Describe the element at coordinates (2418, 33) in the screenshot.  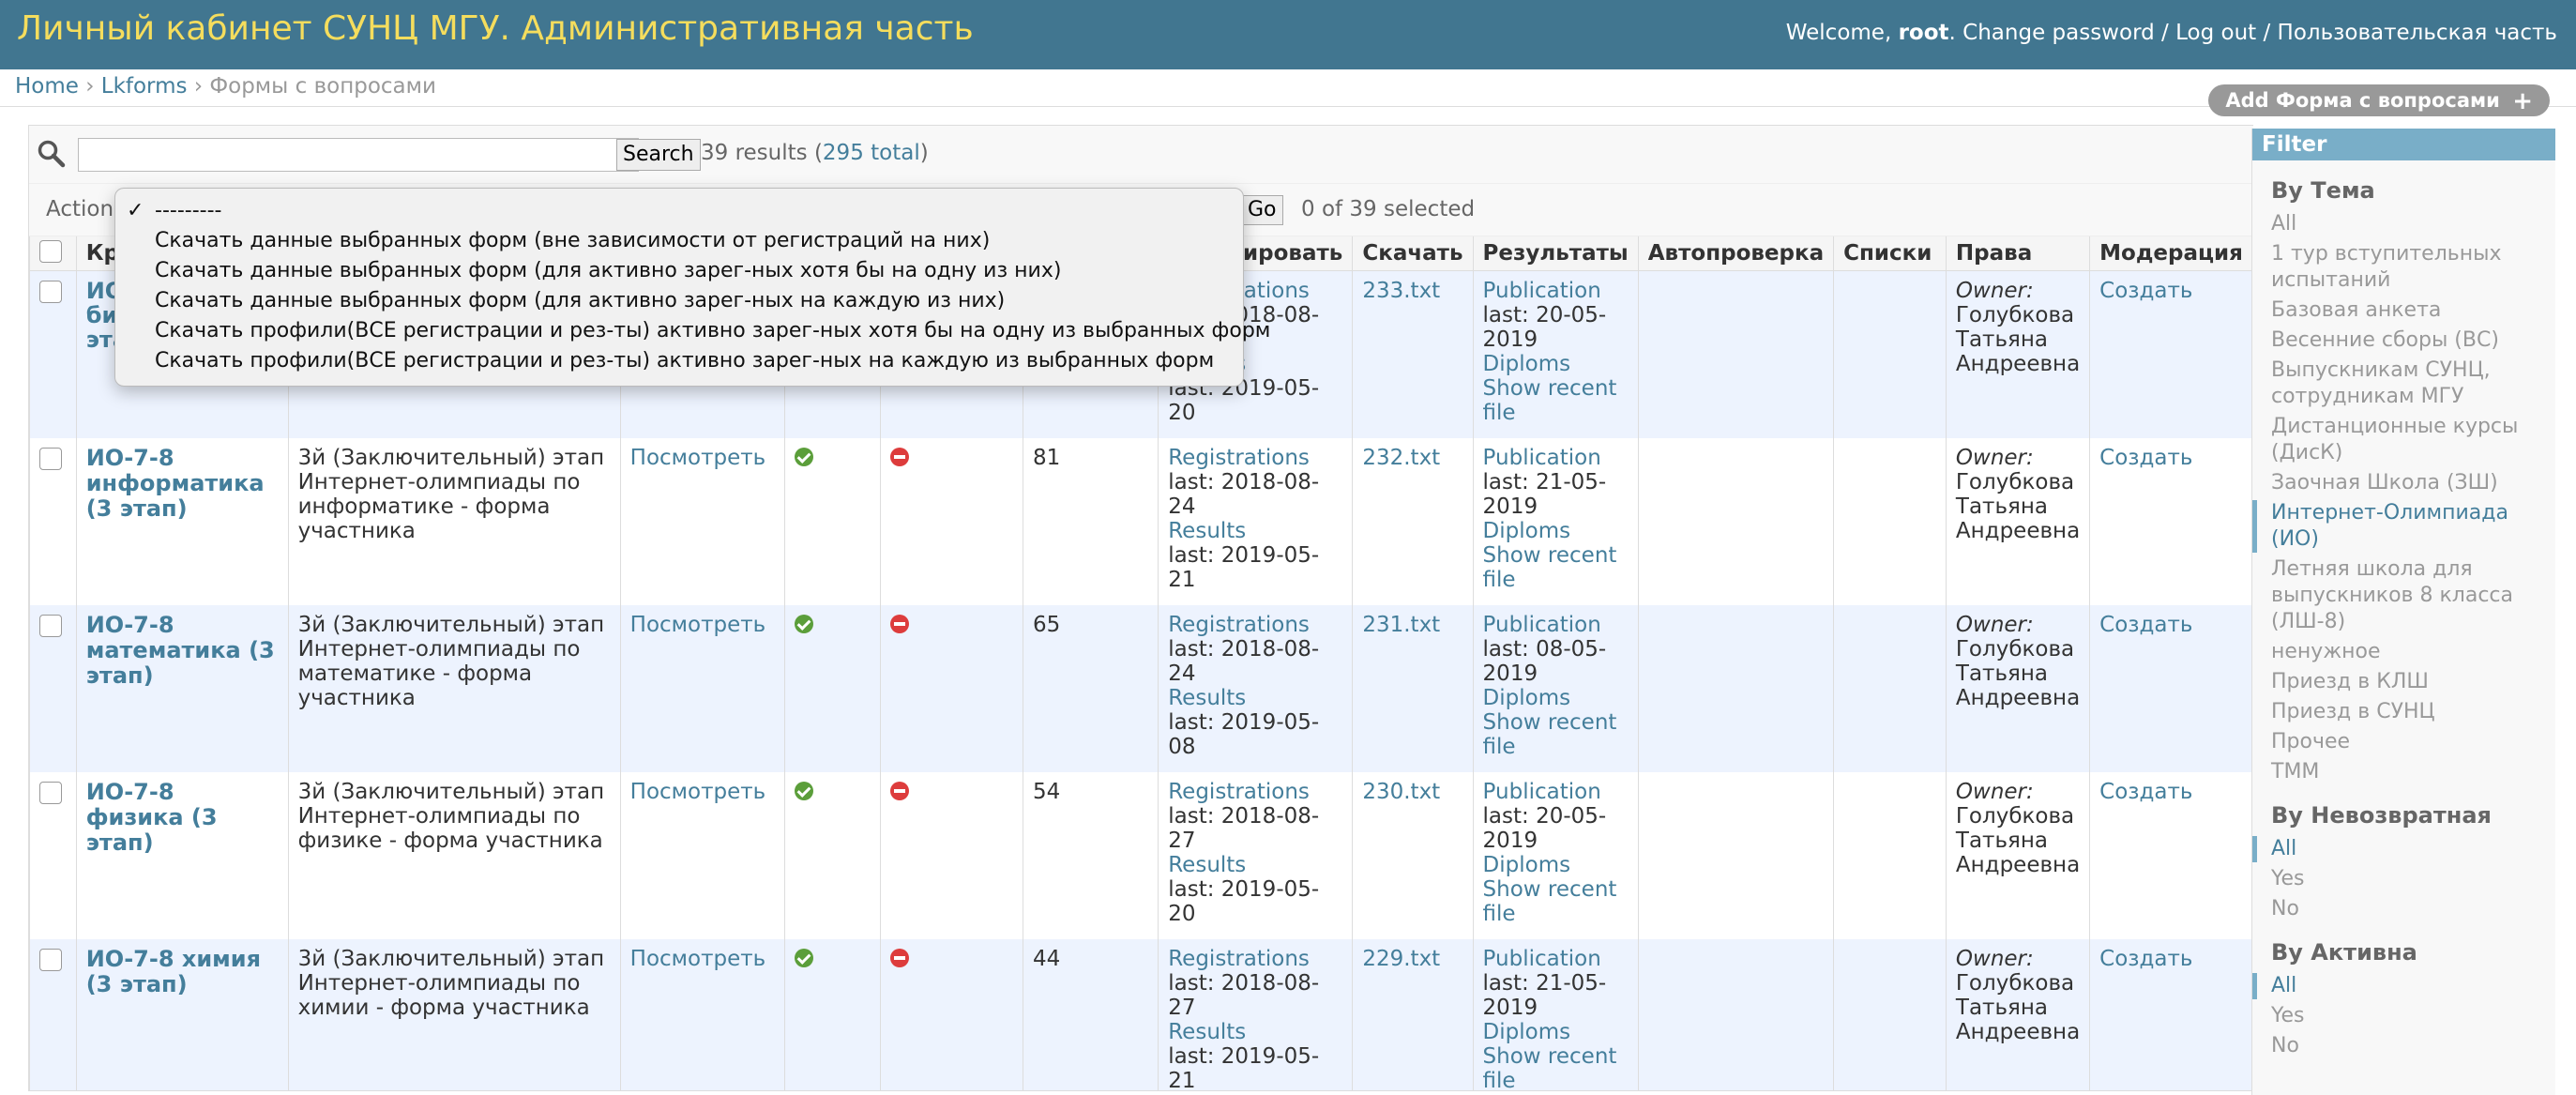
I see `user-part-link: Пользовательская часть` at that location.